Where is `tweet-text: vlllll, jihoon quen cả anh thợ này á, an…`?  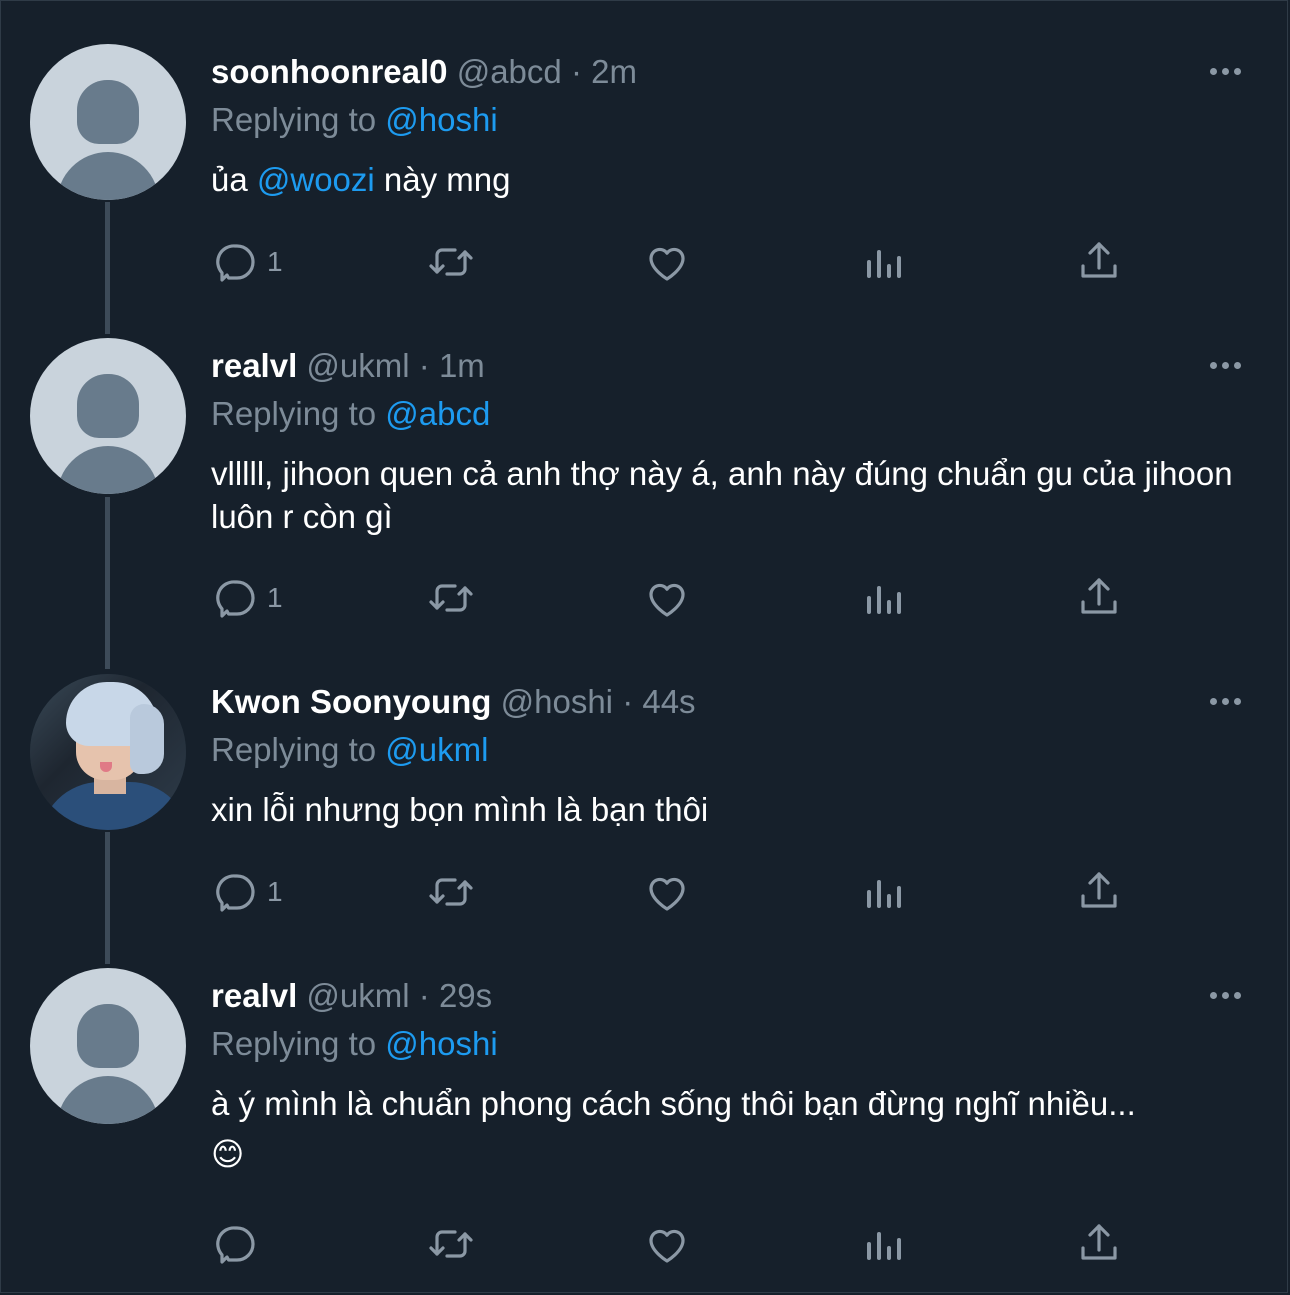
tweet-text: vlllll, jihoon quen cả anh thợ này á, an… is located at coordinates (722, 495).